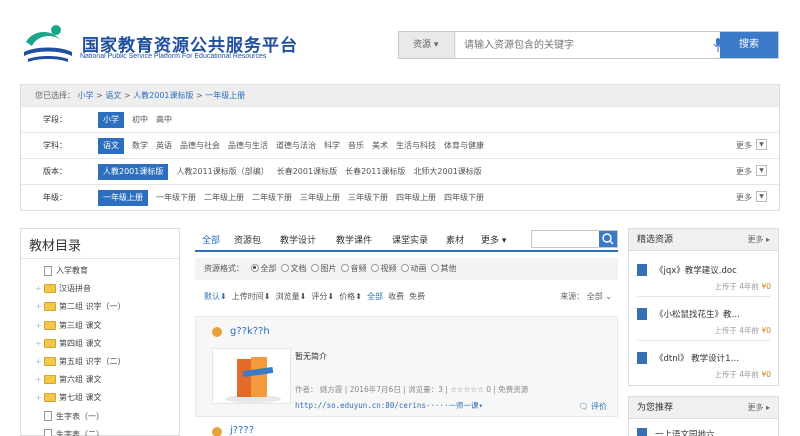  Describe the element at coordinates (61, 270) in the screenshot. I see `tree-item: 入学教育` at that location.